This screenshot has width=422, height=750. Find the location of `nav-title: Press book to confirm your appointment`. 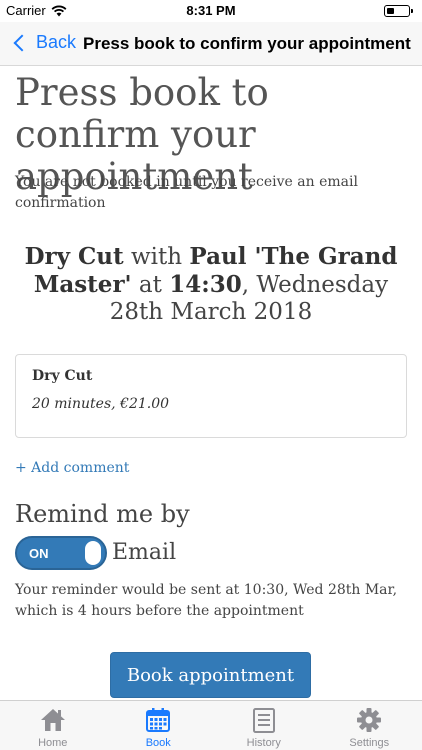

nav-title: Press book to confirm your appointment is located at coordinates (247, 43).